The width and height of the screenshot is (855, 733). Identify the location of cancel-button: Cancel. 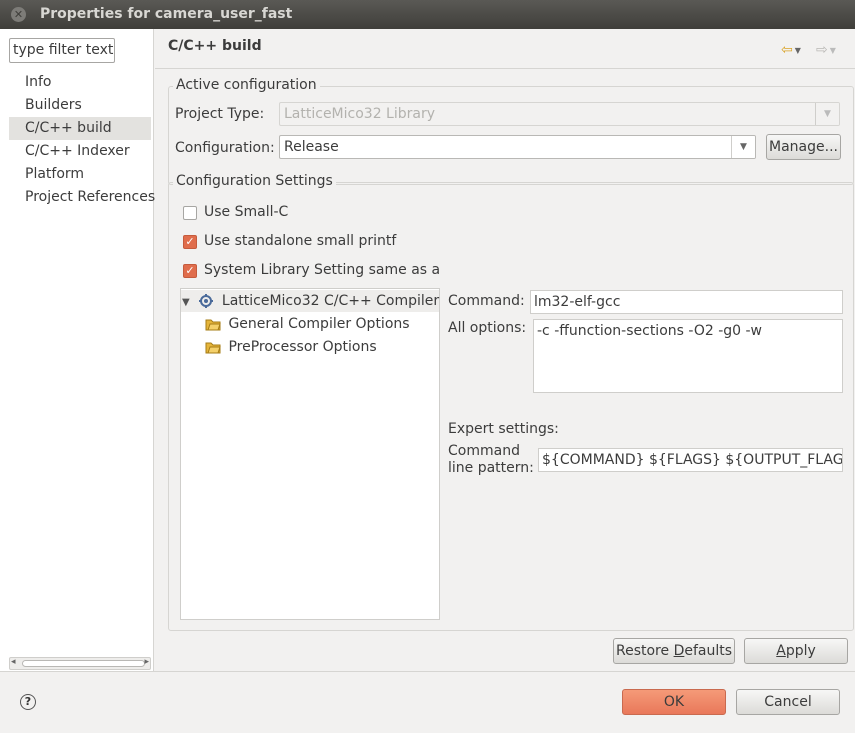
(788, 702).